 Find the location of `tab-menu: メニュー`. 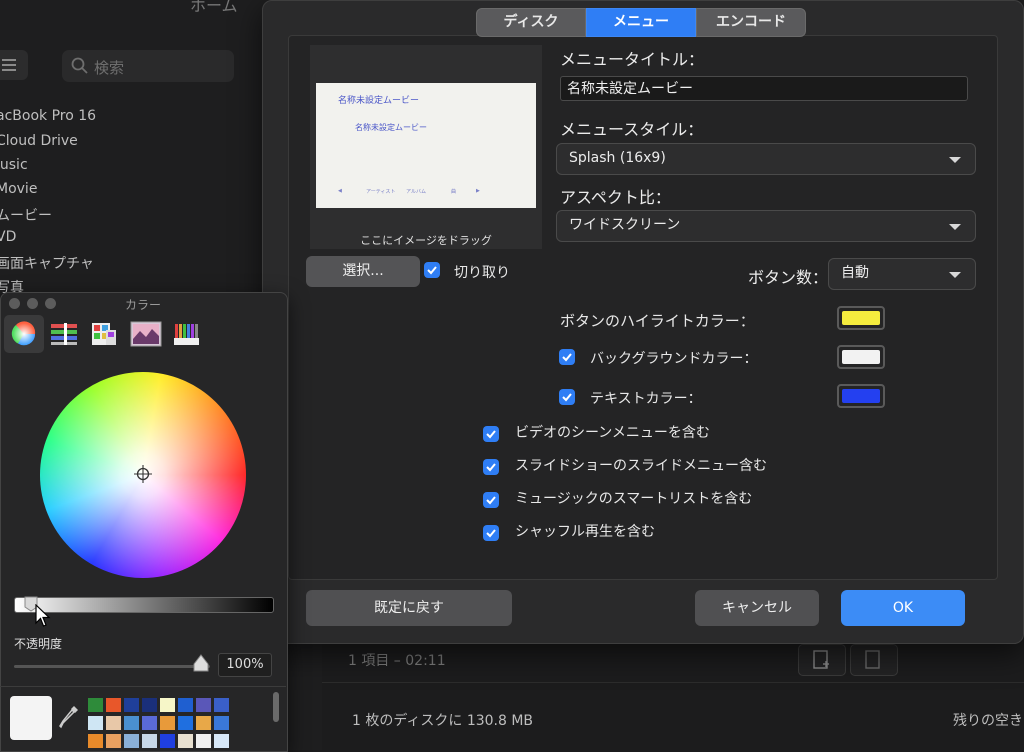

tab-menu: メニュー is located at coordinates (641, 22).